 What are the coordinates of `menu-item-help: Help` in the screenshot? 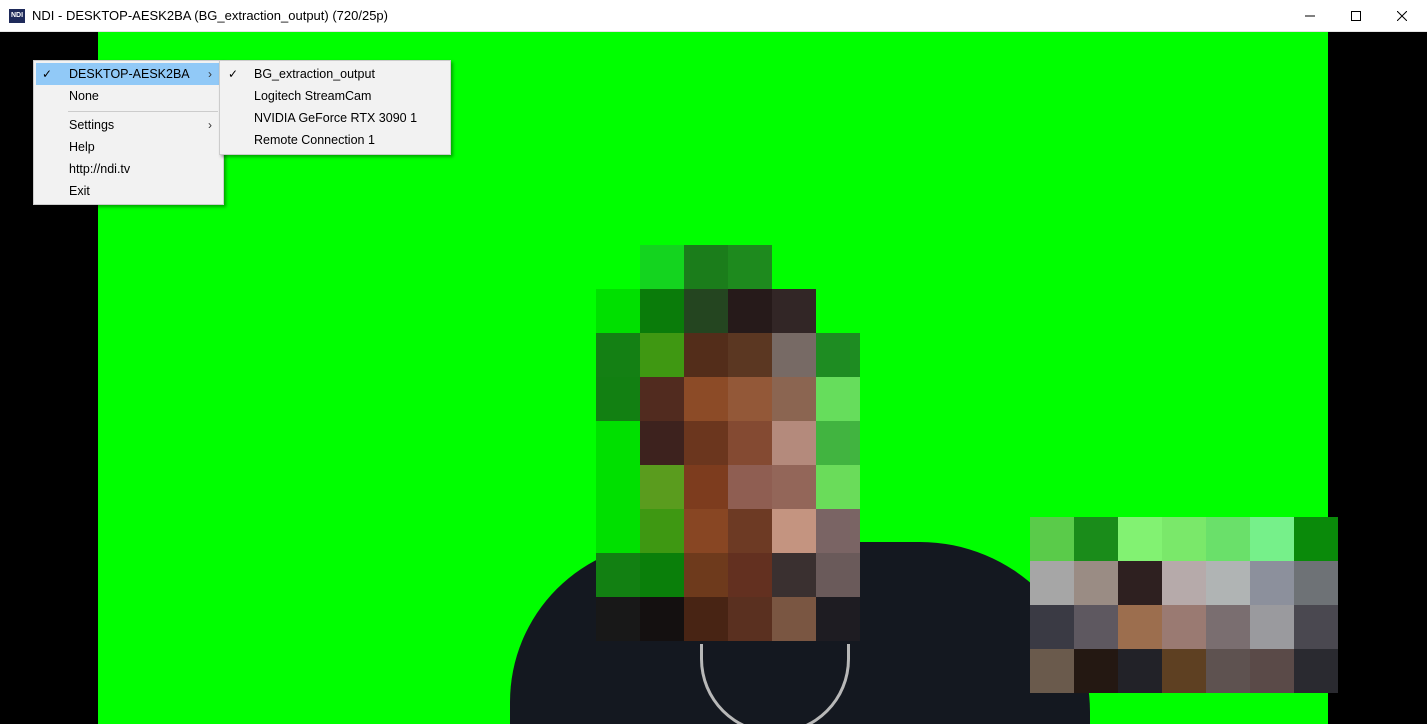 It's located at (128, 147).